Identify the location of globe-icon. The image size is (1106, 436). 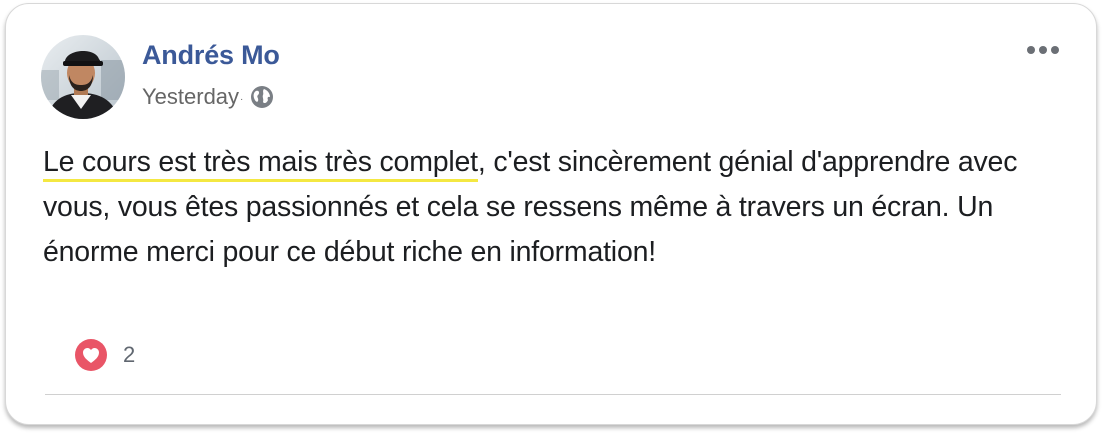
(262, 97).